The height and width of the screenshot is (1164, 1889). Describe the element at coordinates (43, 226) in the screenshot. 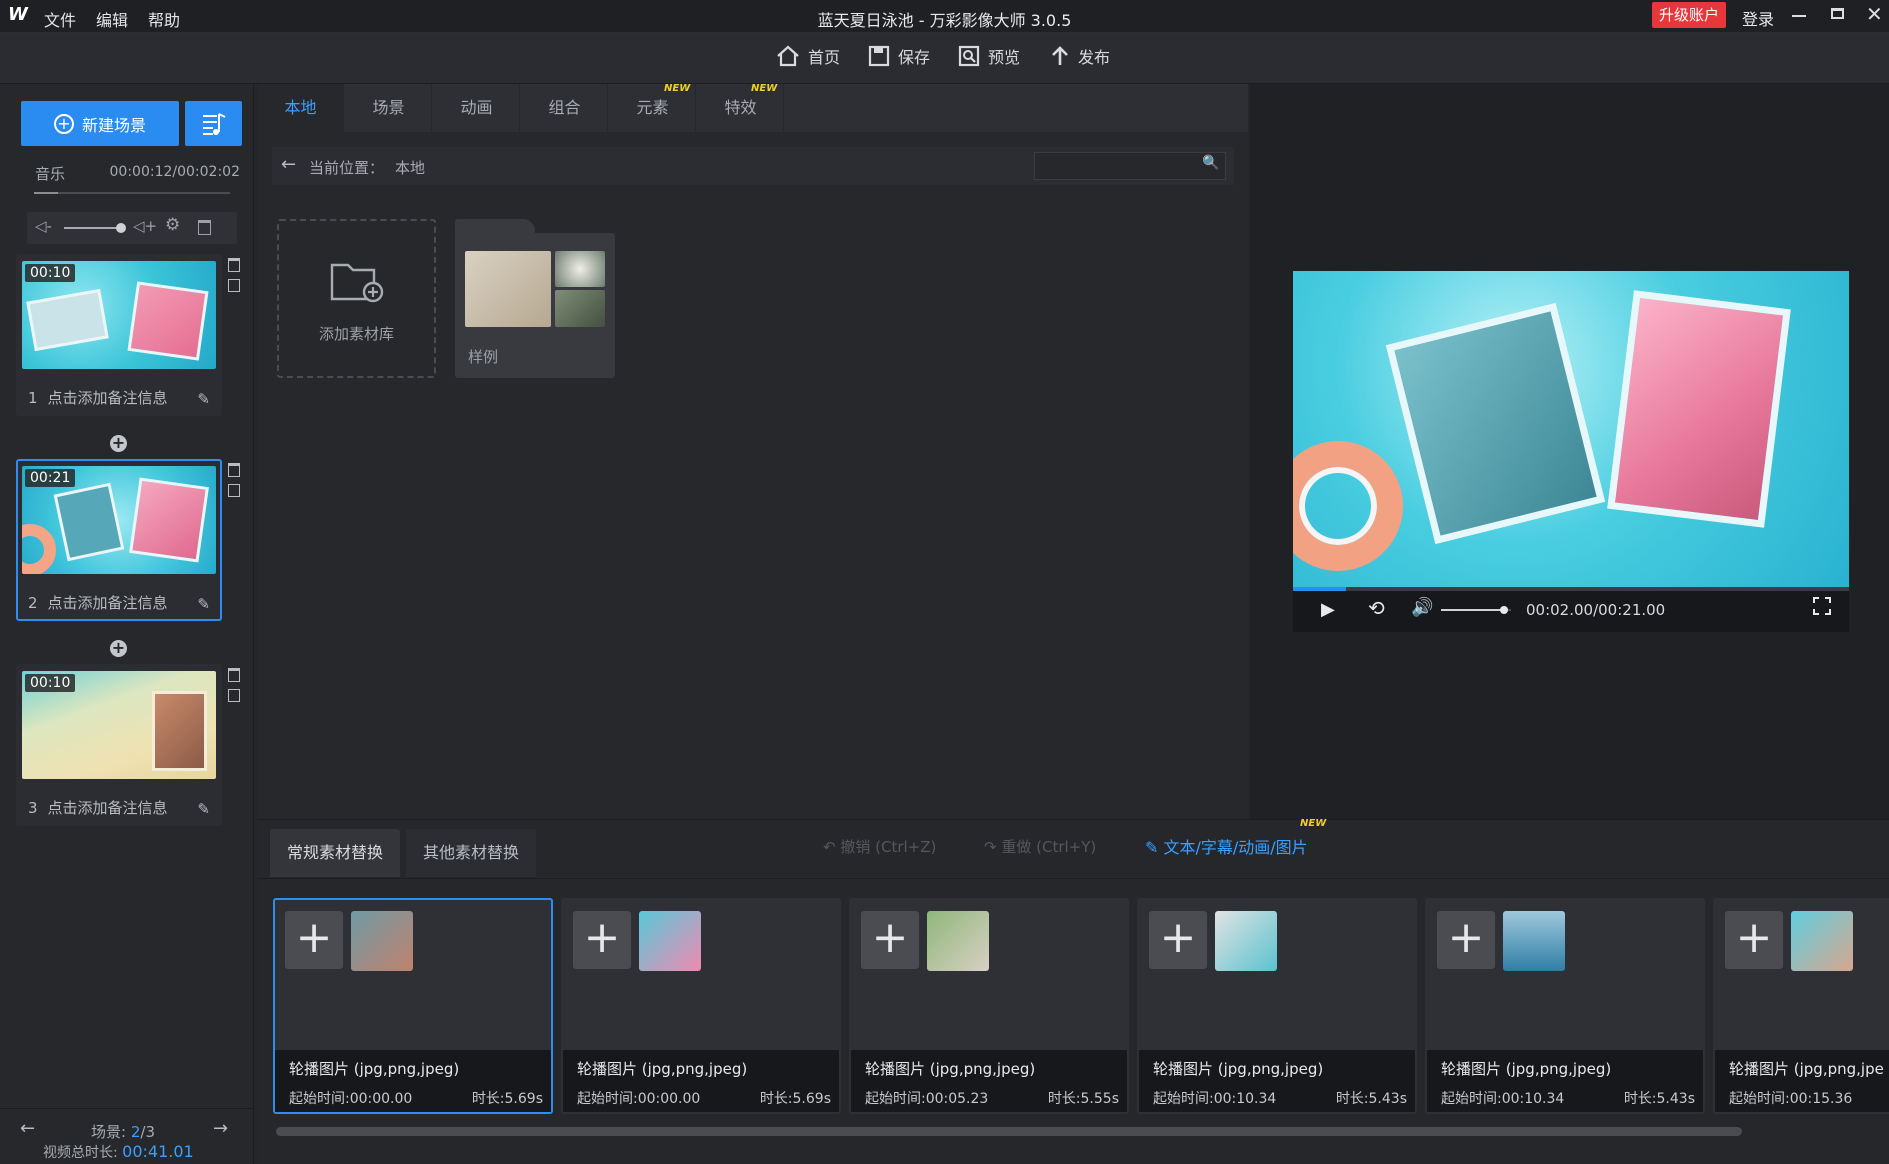

I see `volume-down-icon: ◁-` at that location.